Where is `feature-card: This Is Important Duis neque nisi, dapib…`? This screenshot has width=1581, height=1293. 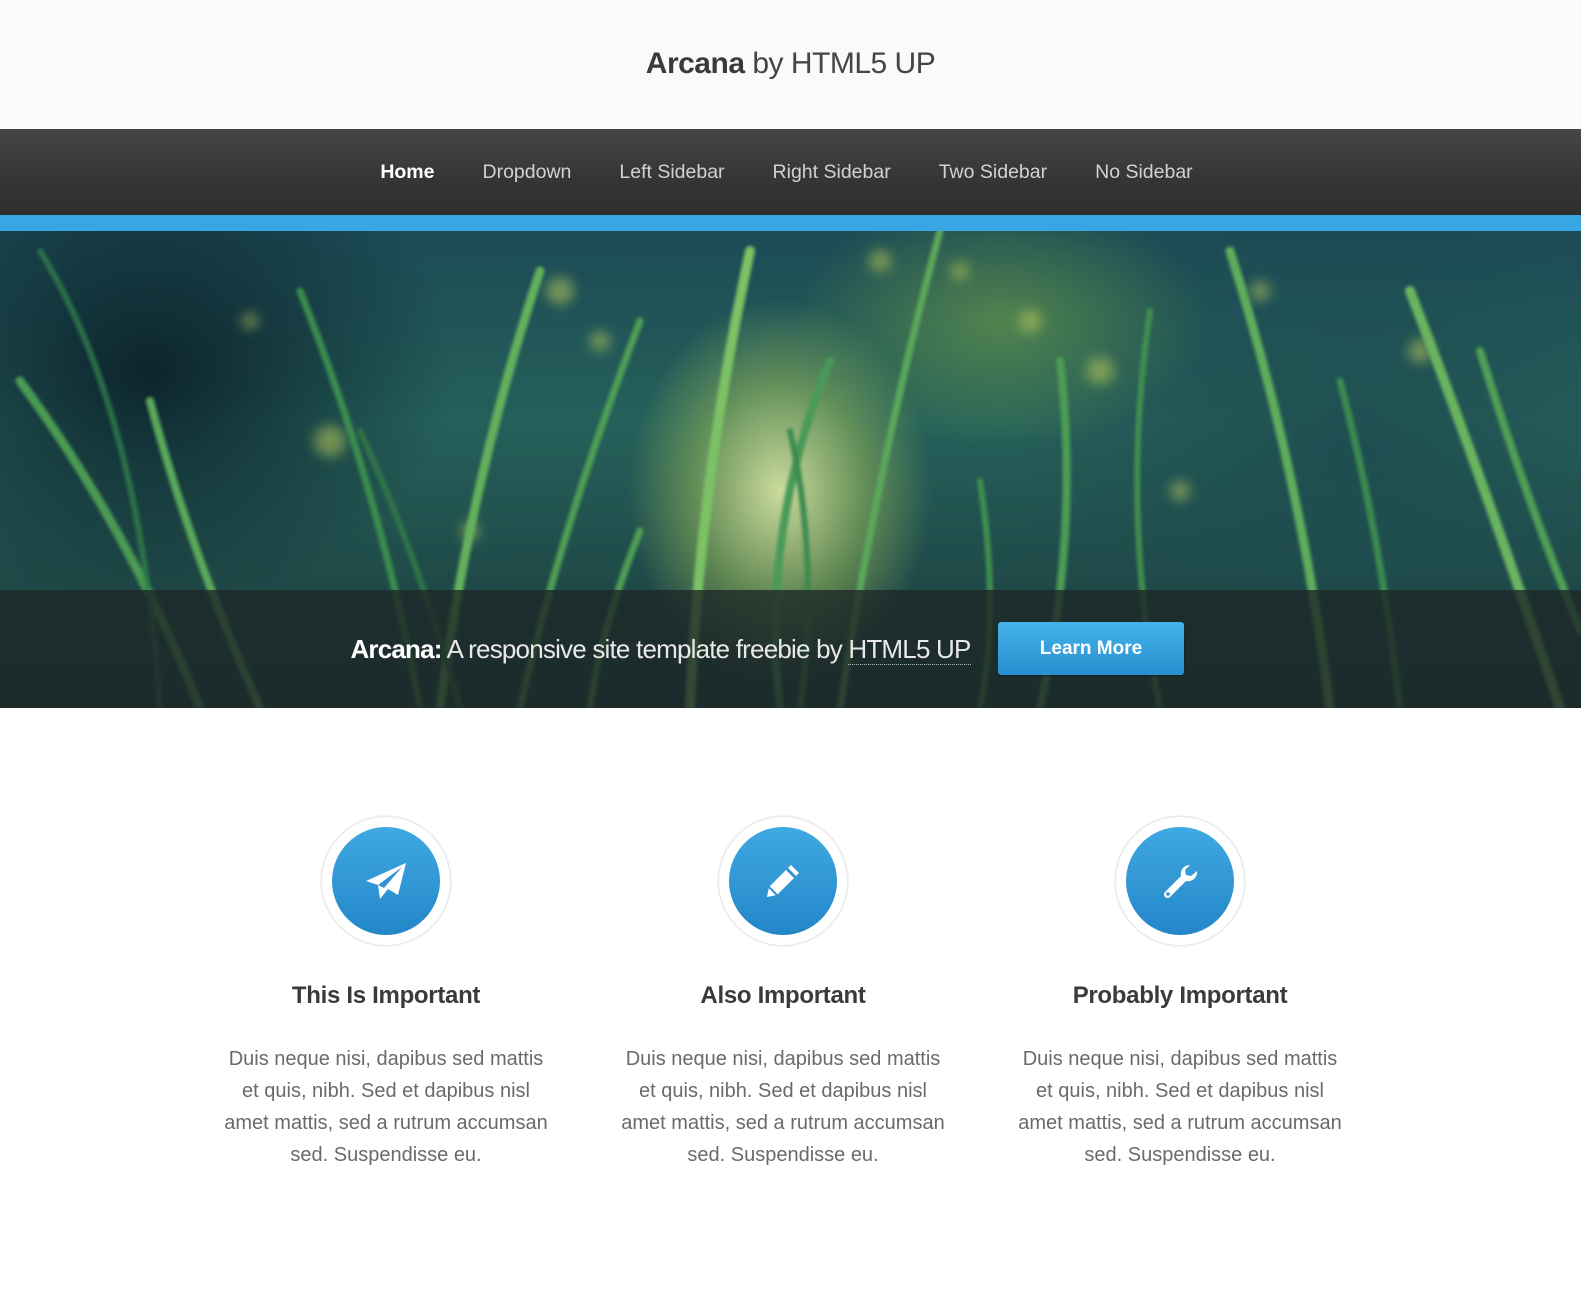 feature-card: This Is Important Duis neque nisi, dapib… is located at coordinates (386, 993).